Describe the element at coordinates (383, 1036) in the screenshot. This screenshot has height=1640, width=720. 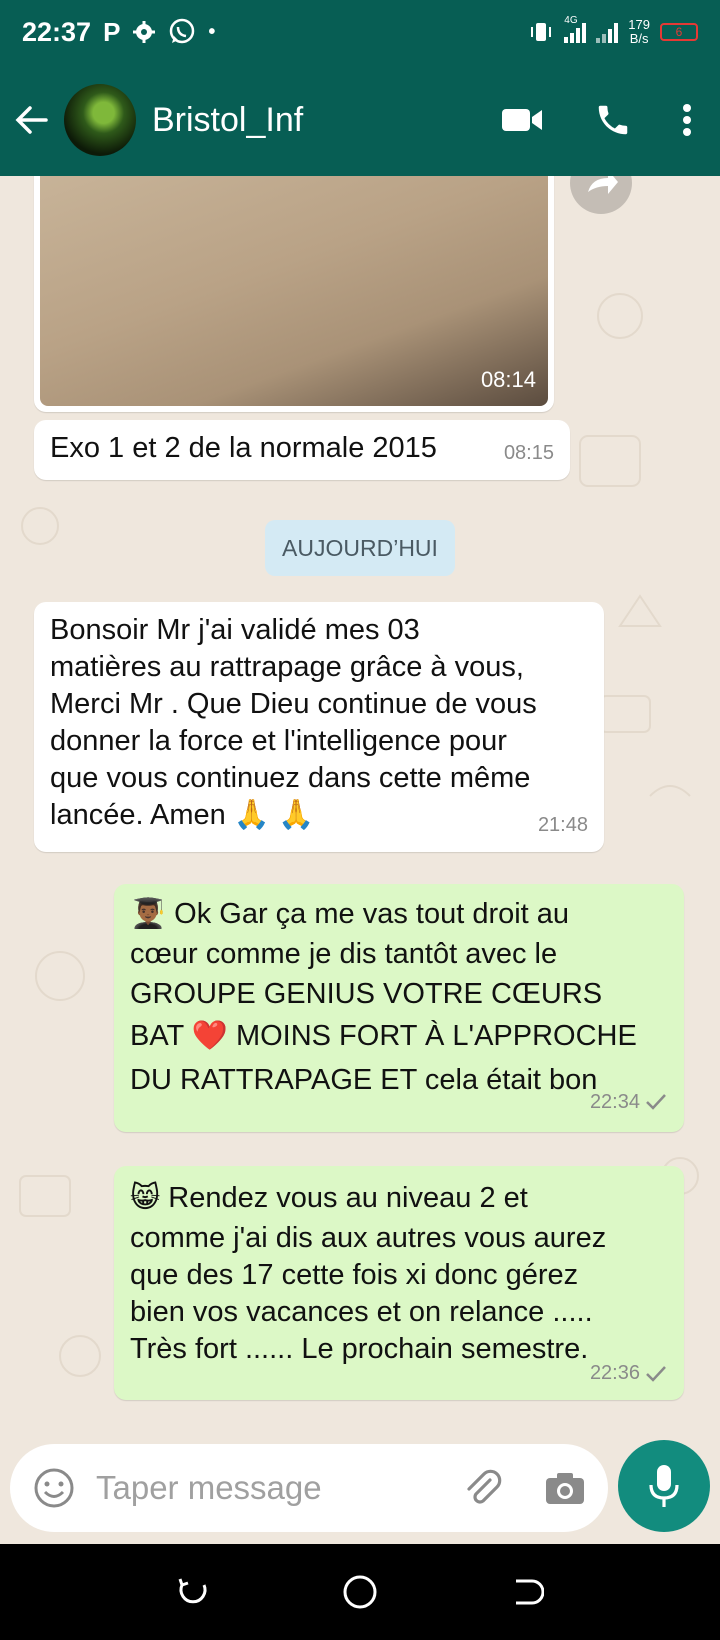
I see `message-line: BAT ❤️ MOINS FORT À L'APPROCHE` at that location.